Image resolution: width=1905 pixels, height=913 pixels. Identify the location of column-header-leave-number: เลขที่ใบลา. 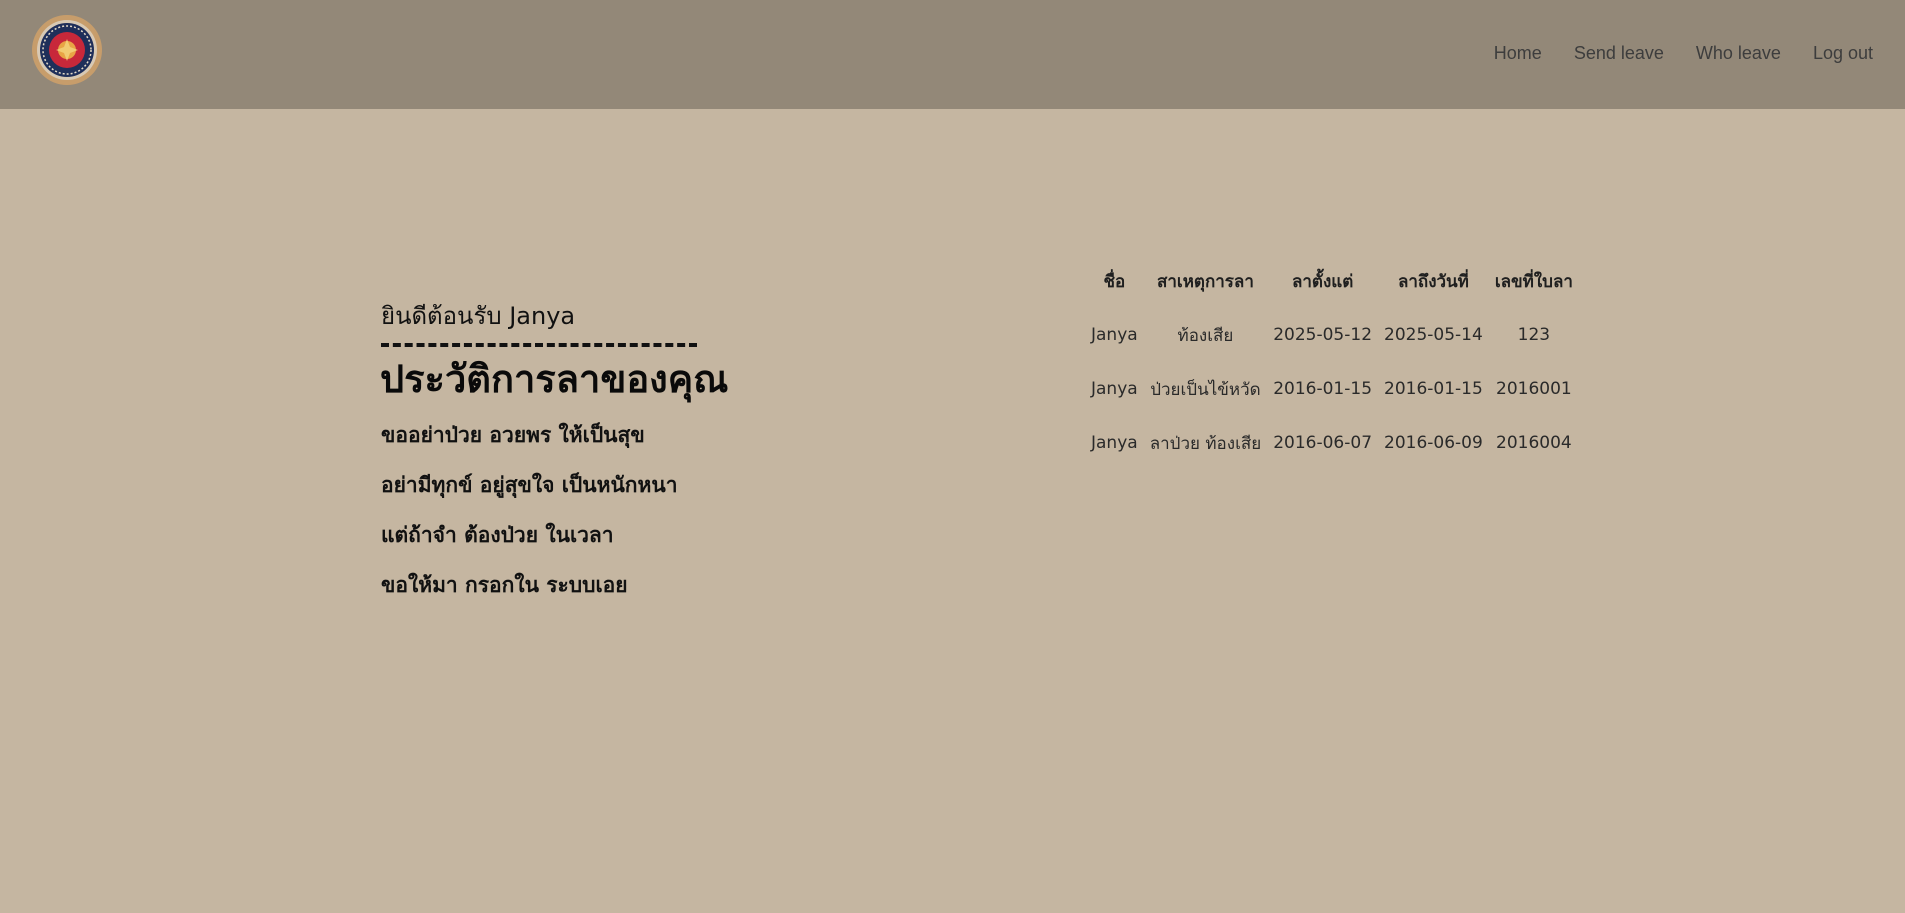
(1533, 281).